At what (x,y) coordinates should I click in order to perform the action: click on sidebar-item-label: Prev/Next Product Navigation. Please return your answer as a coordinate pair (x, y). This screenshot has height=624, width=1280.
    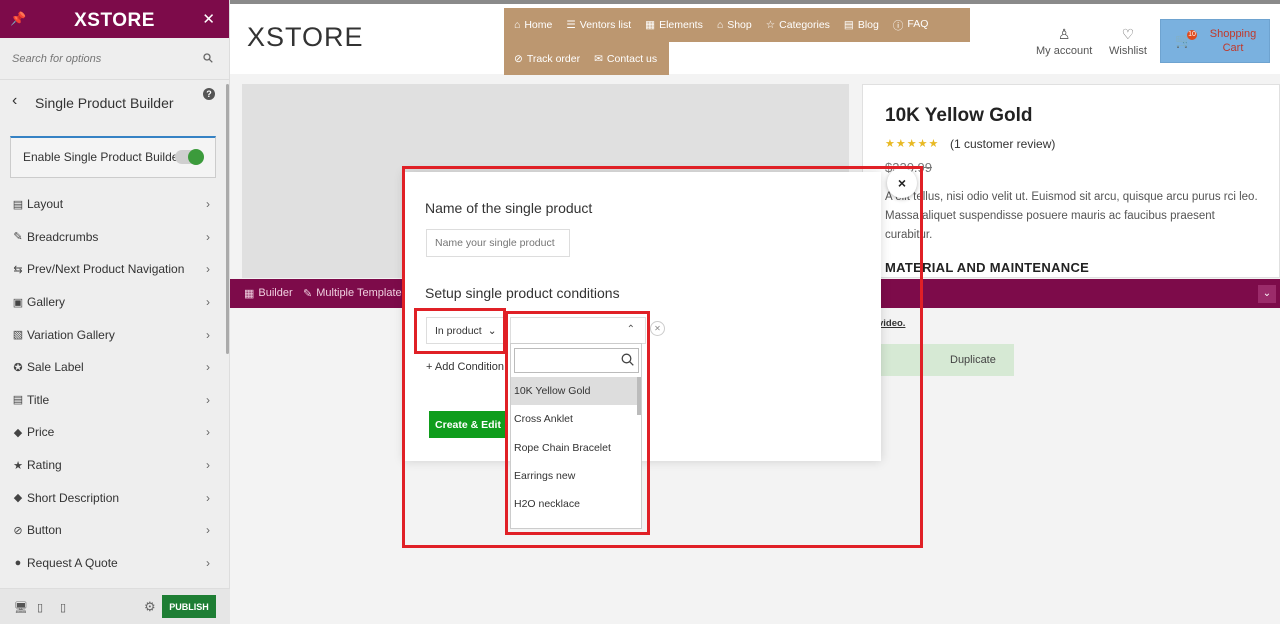
    Looking at the image, I should click on (106, 269).